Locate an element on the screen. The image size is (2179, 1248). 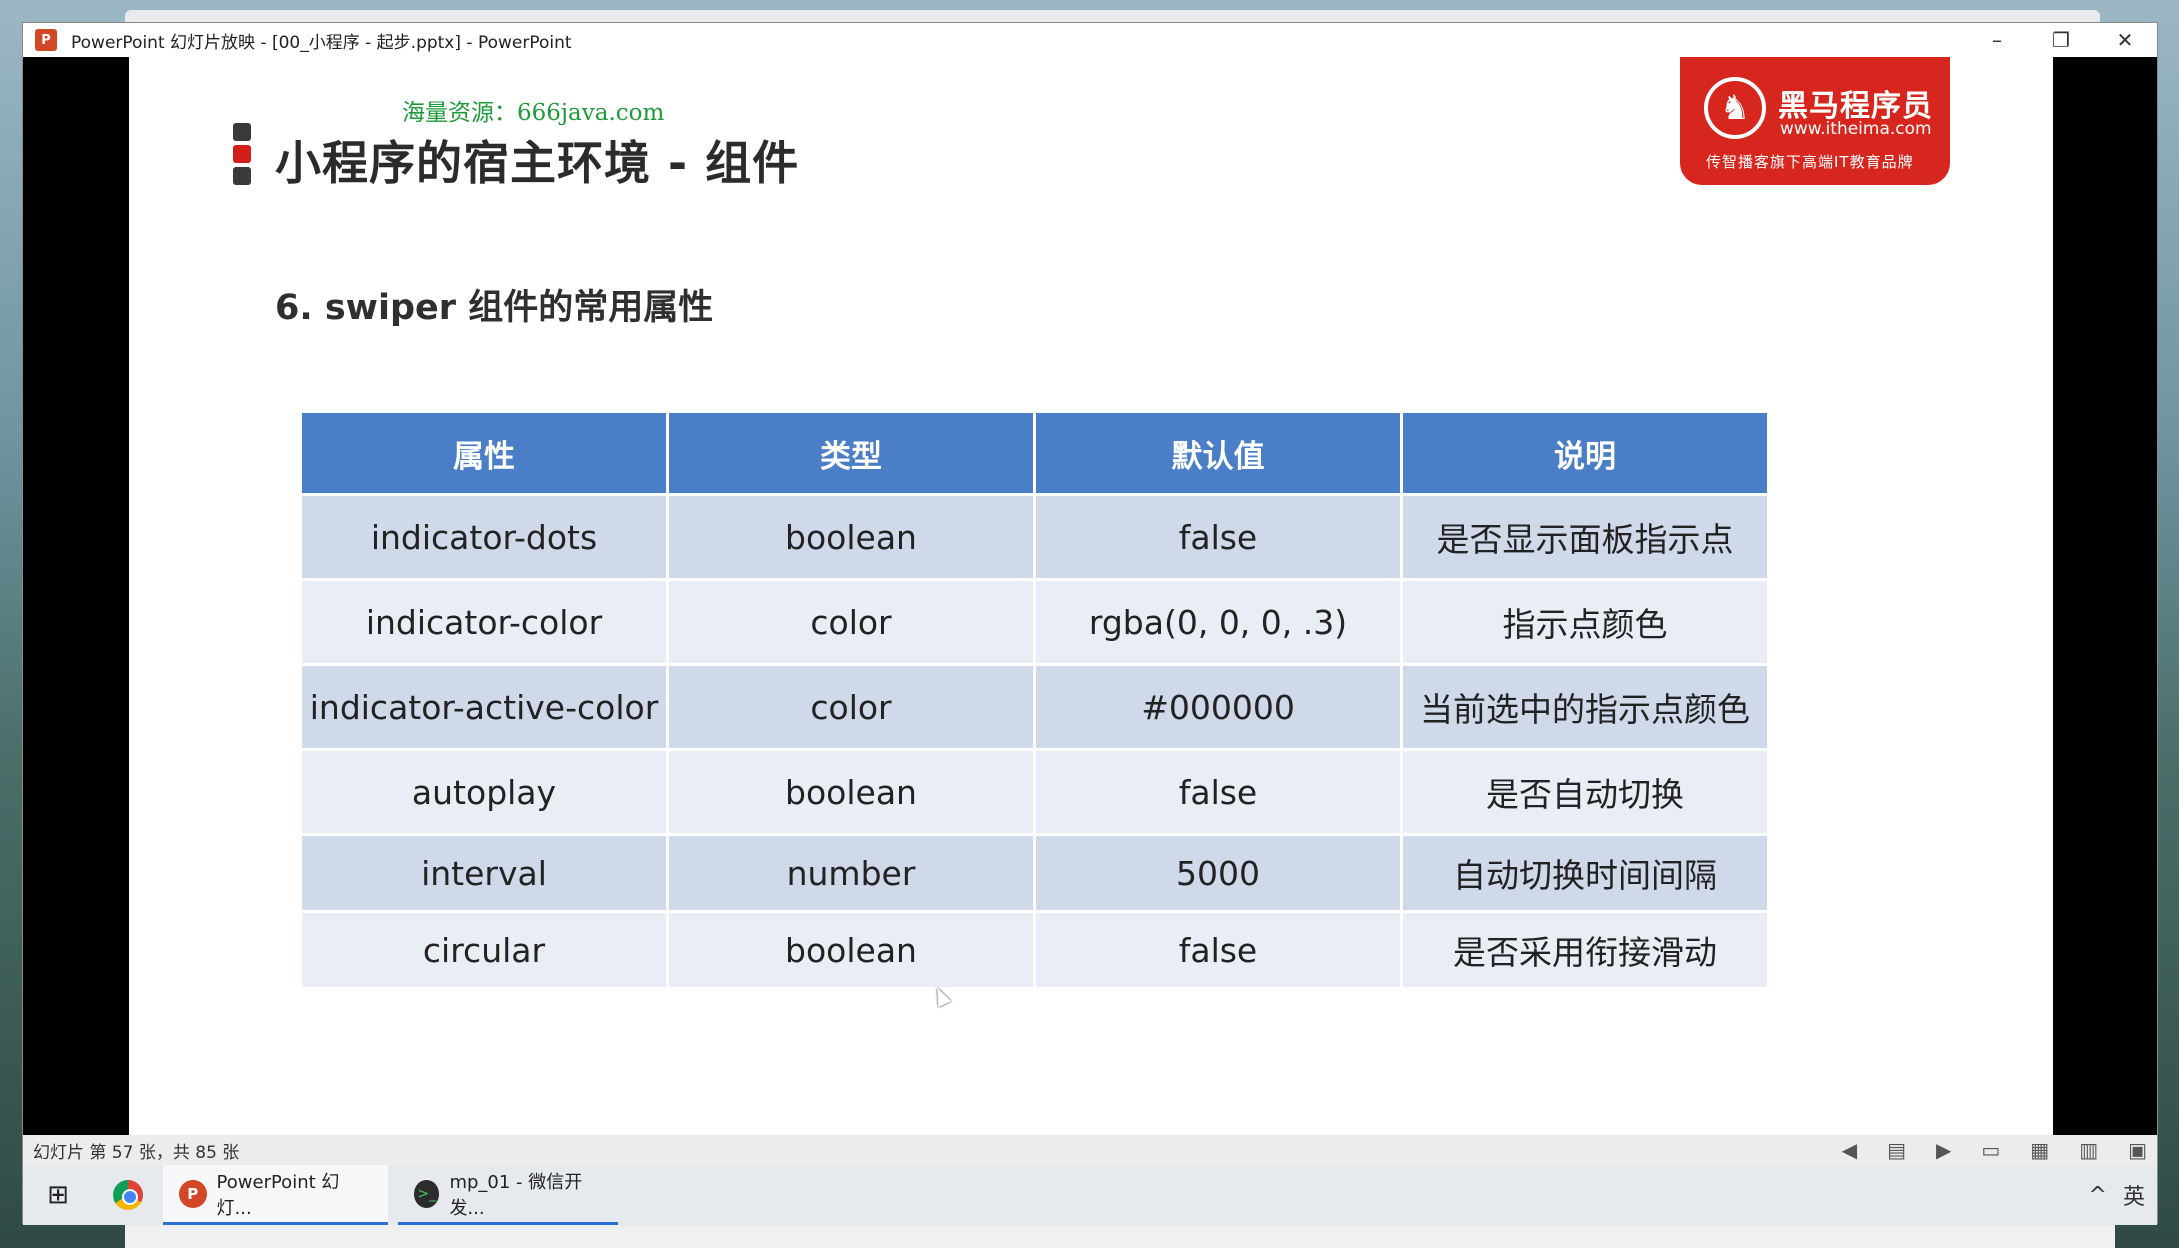
title-bullet-decoration is located at coordinates (242, 156).